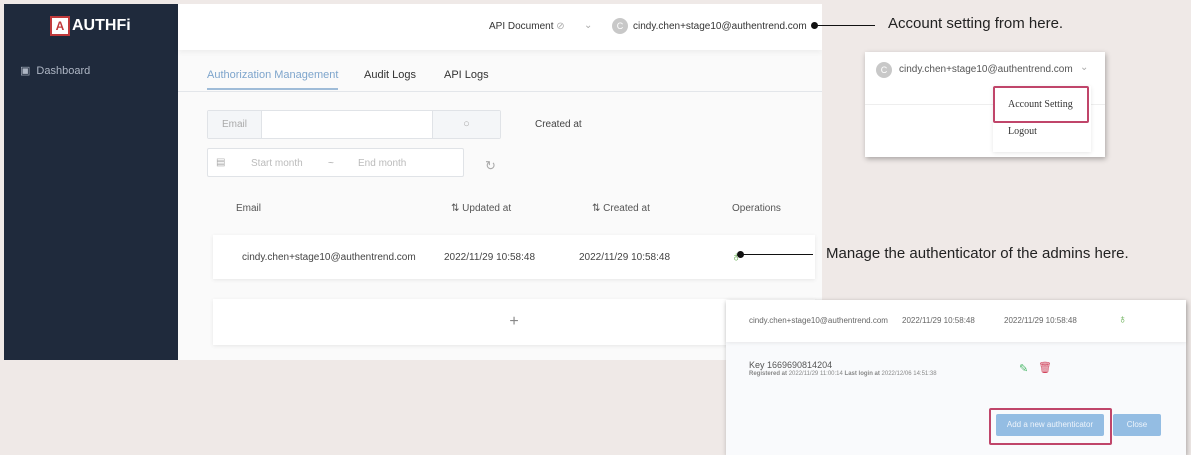 This screenshot has width=1191, height=455. What do you see at coordinates (335, 162) in the screenshot?
I see `month-range-picker: ▤ Start month ~ End month` at bounding box center [335, 162].